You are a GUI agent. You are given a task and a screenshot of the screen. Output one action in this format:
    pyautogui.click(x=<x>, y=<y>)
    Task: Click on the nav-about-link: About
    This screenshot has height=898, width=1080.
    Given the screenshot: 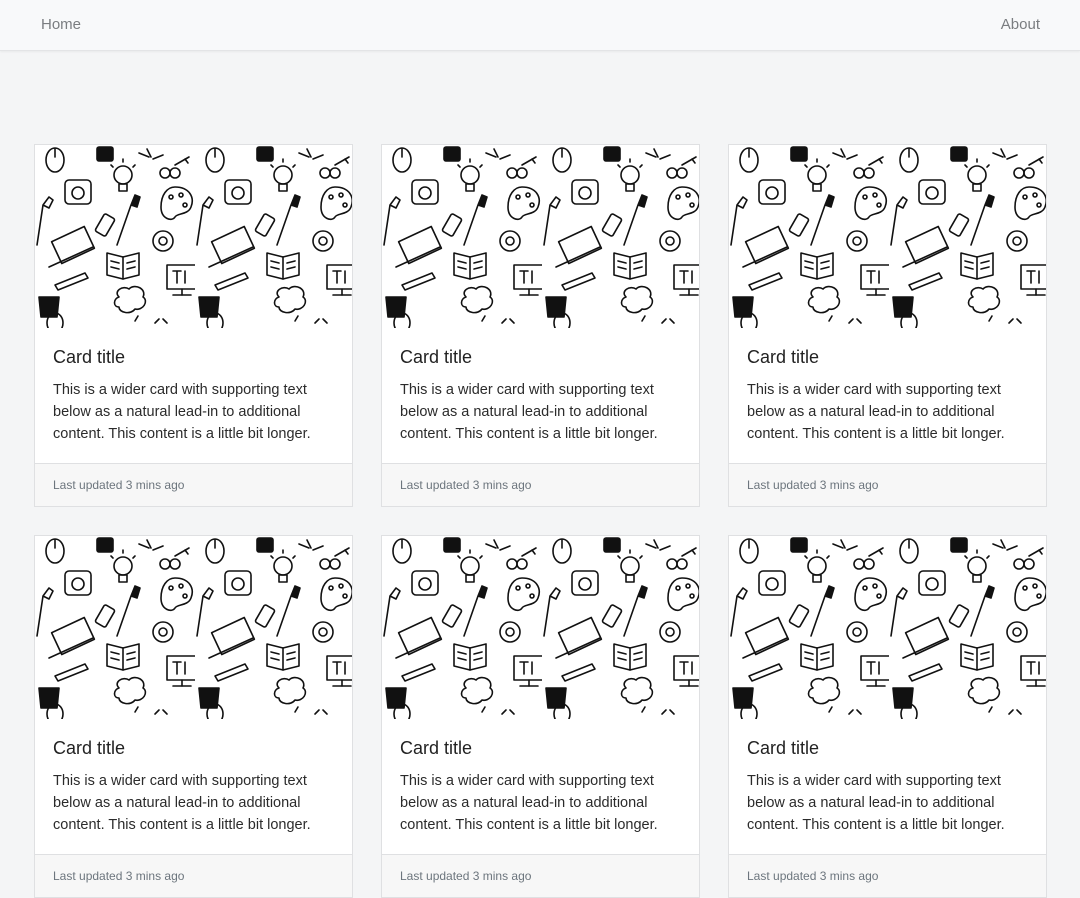 What is the action you would take?
    pyautogui.click(x=1020, y=25)
    